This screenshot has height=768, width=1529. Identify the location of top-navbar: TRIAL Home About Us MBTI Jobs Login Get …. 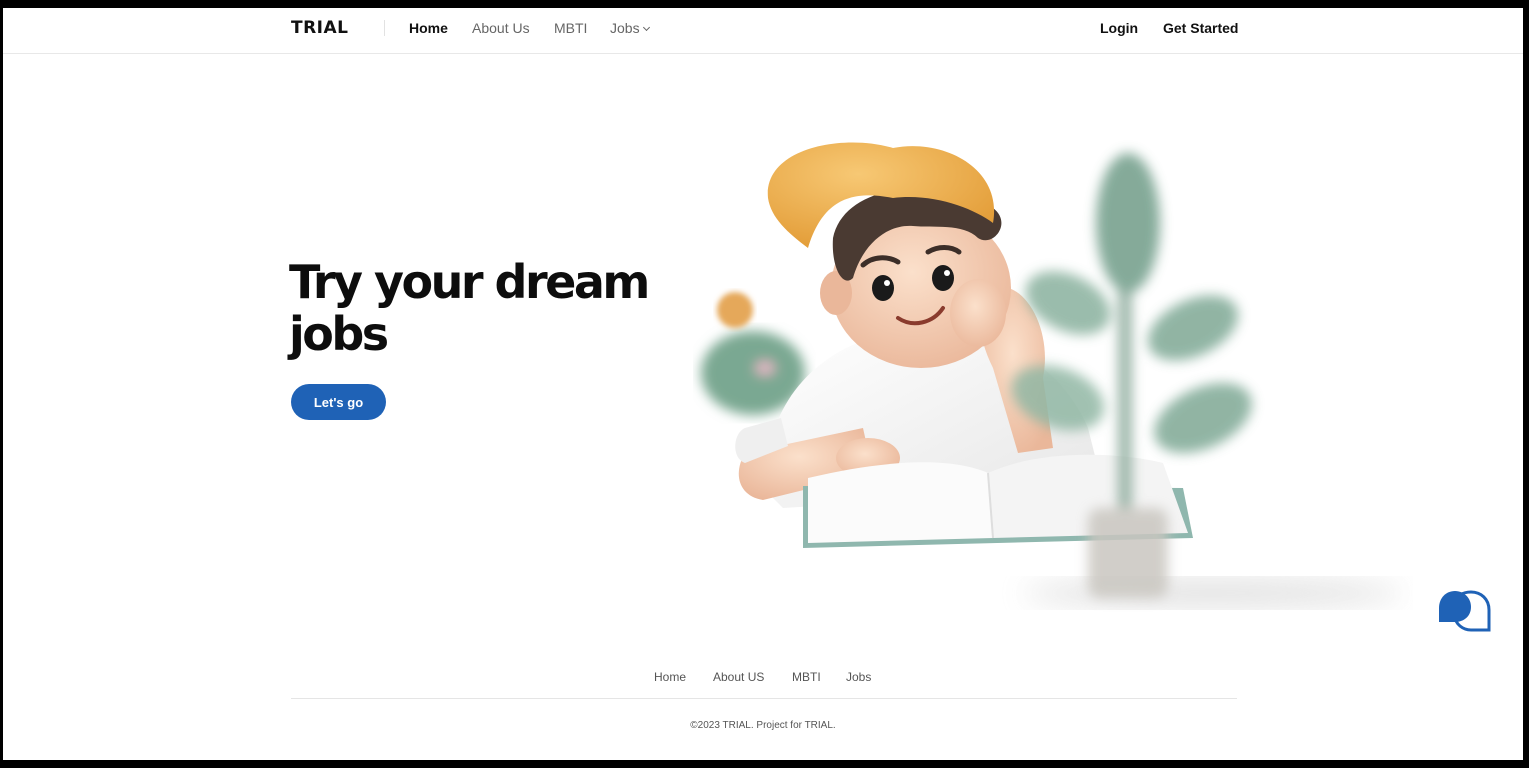
(763, 31).